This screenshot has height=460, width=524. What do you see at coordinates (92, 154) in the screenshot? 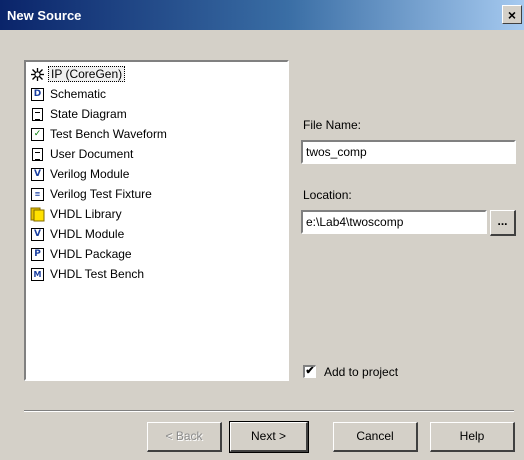
I see `list-item-label: User Document` at bounding box center [92, 154].